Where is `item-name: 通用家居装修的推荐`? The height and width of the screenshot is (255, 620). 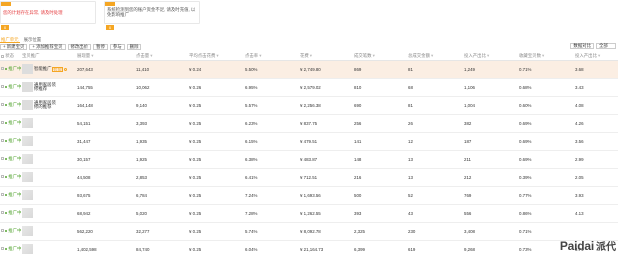
item-name: 通用家居装修的推荐 is located at coordinates (46, 105).